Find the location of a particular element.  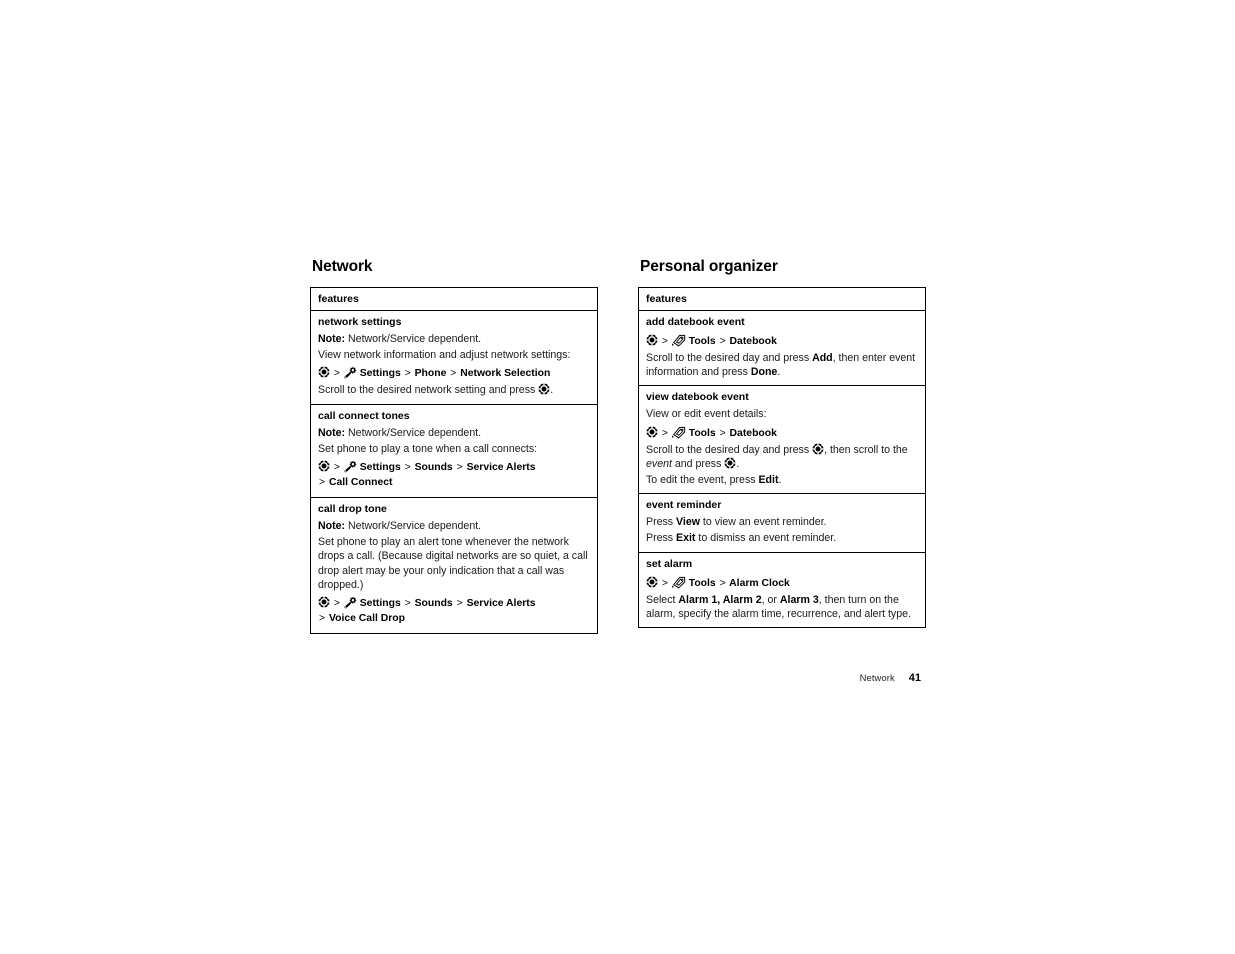

emphasis-text: Alarm 3 is located at coordinates (799, 599).